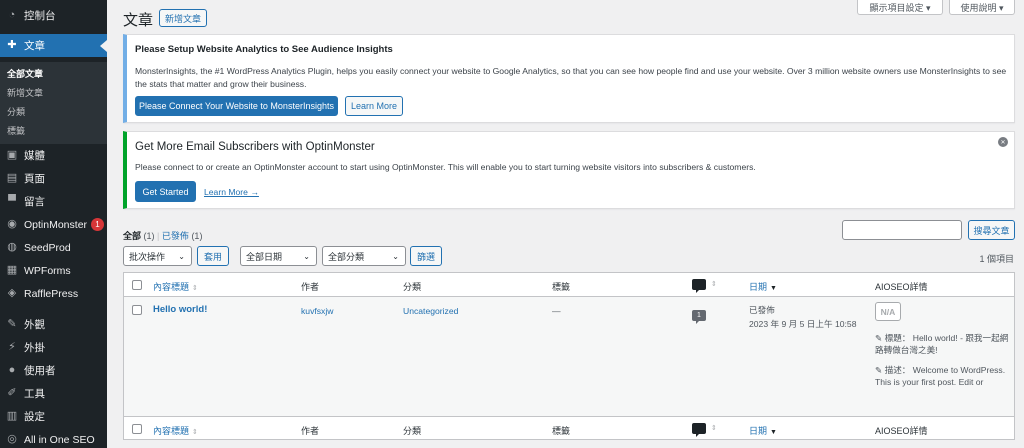 Image resolution: width=1024 pixels, height=448 pixels. I want to click on post-author-link: kuvfsxjw, so click(317, 311).